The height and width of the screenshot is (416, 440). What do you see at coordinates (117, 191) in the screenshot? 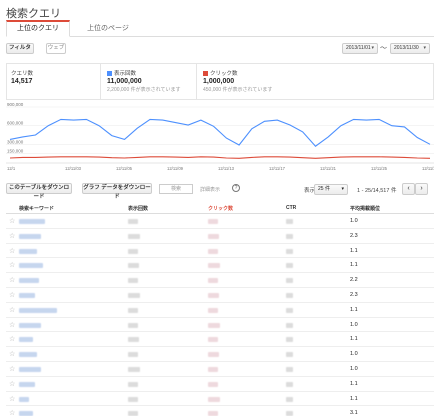
I see `download-chart-data-button: グラフ データをダウンロード` at bounding box center [117, 191].